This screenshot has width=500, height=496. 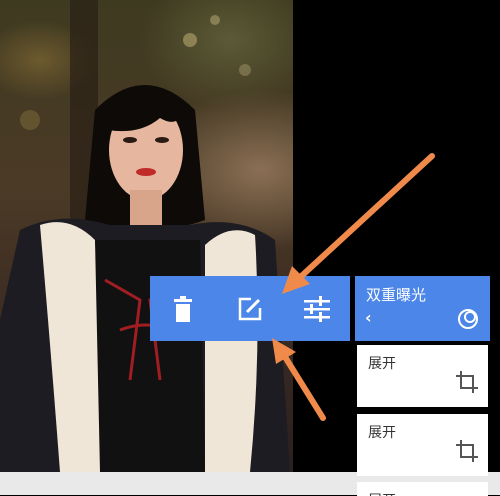 What do you see at coordinates (396, 295) in the screenshot?
I see `effect-title: 双重曝光` at bounding box center [396, 295].